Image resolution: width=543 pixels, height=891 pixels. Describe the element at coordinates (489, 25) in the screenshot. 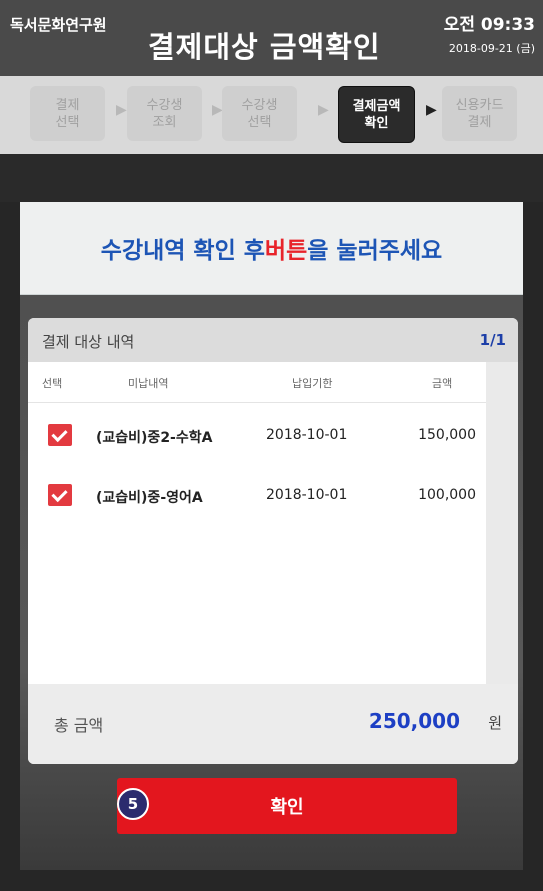

I see `clock-time: 오전 09:33` at that location.